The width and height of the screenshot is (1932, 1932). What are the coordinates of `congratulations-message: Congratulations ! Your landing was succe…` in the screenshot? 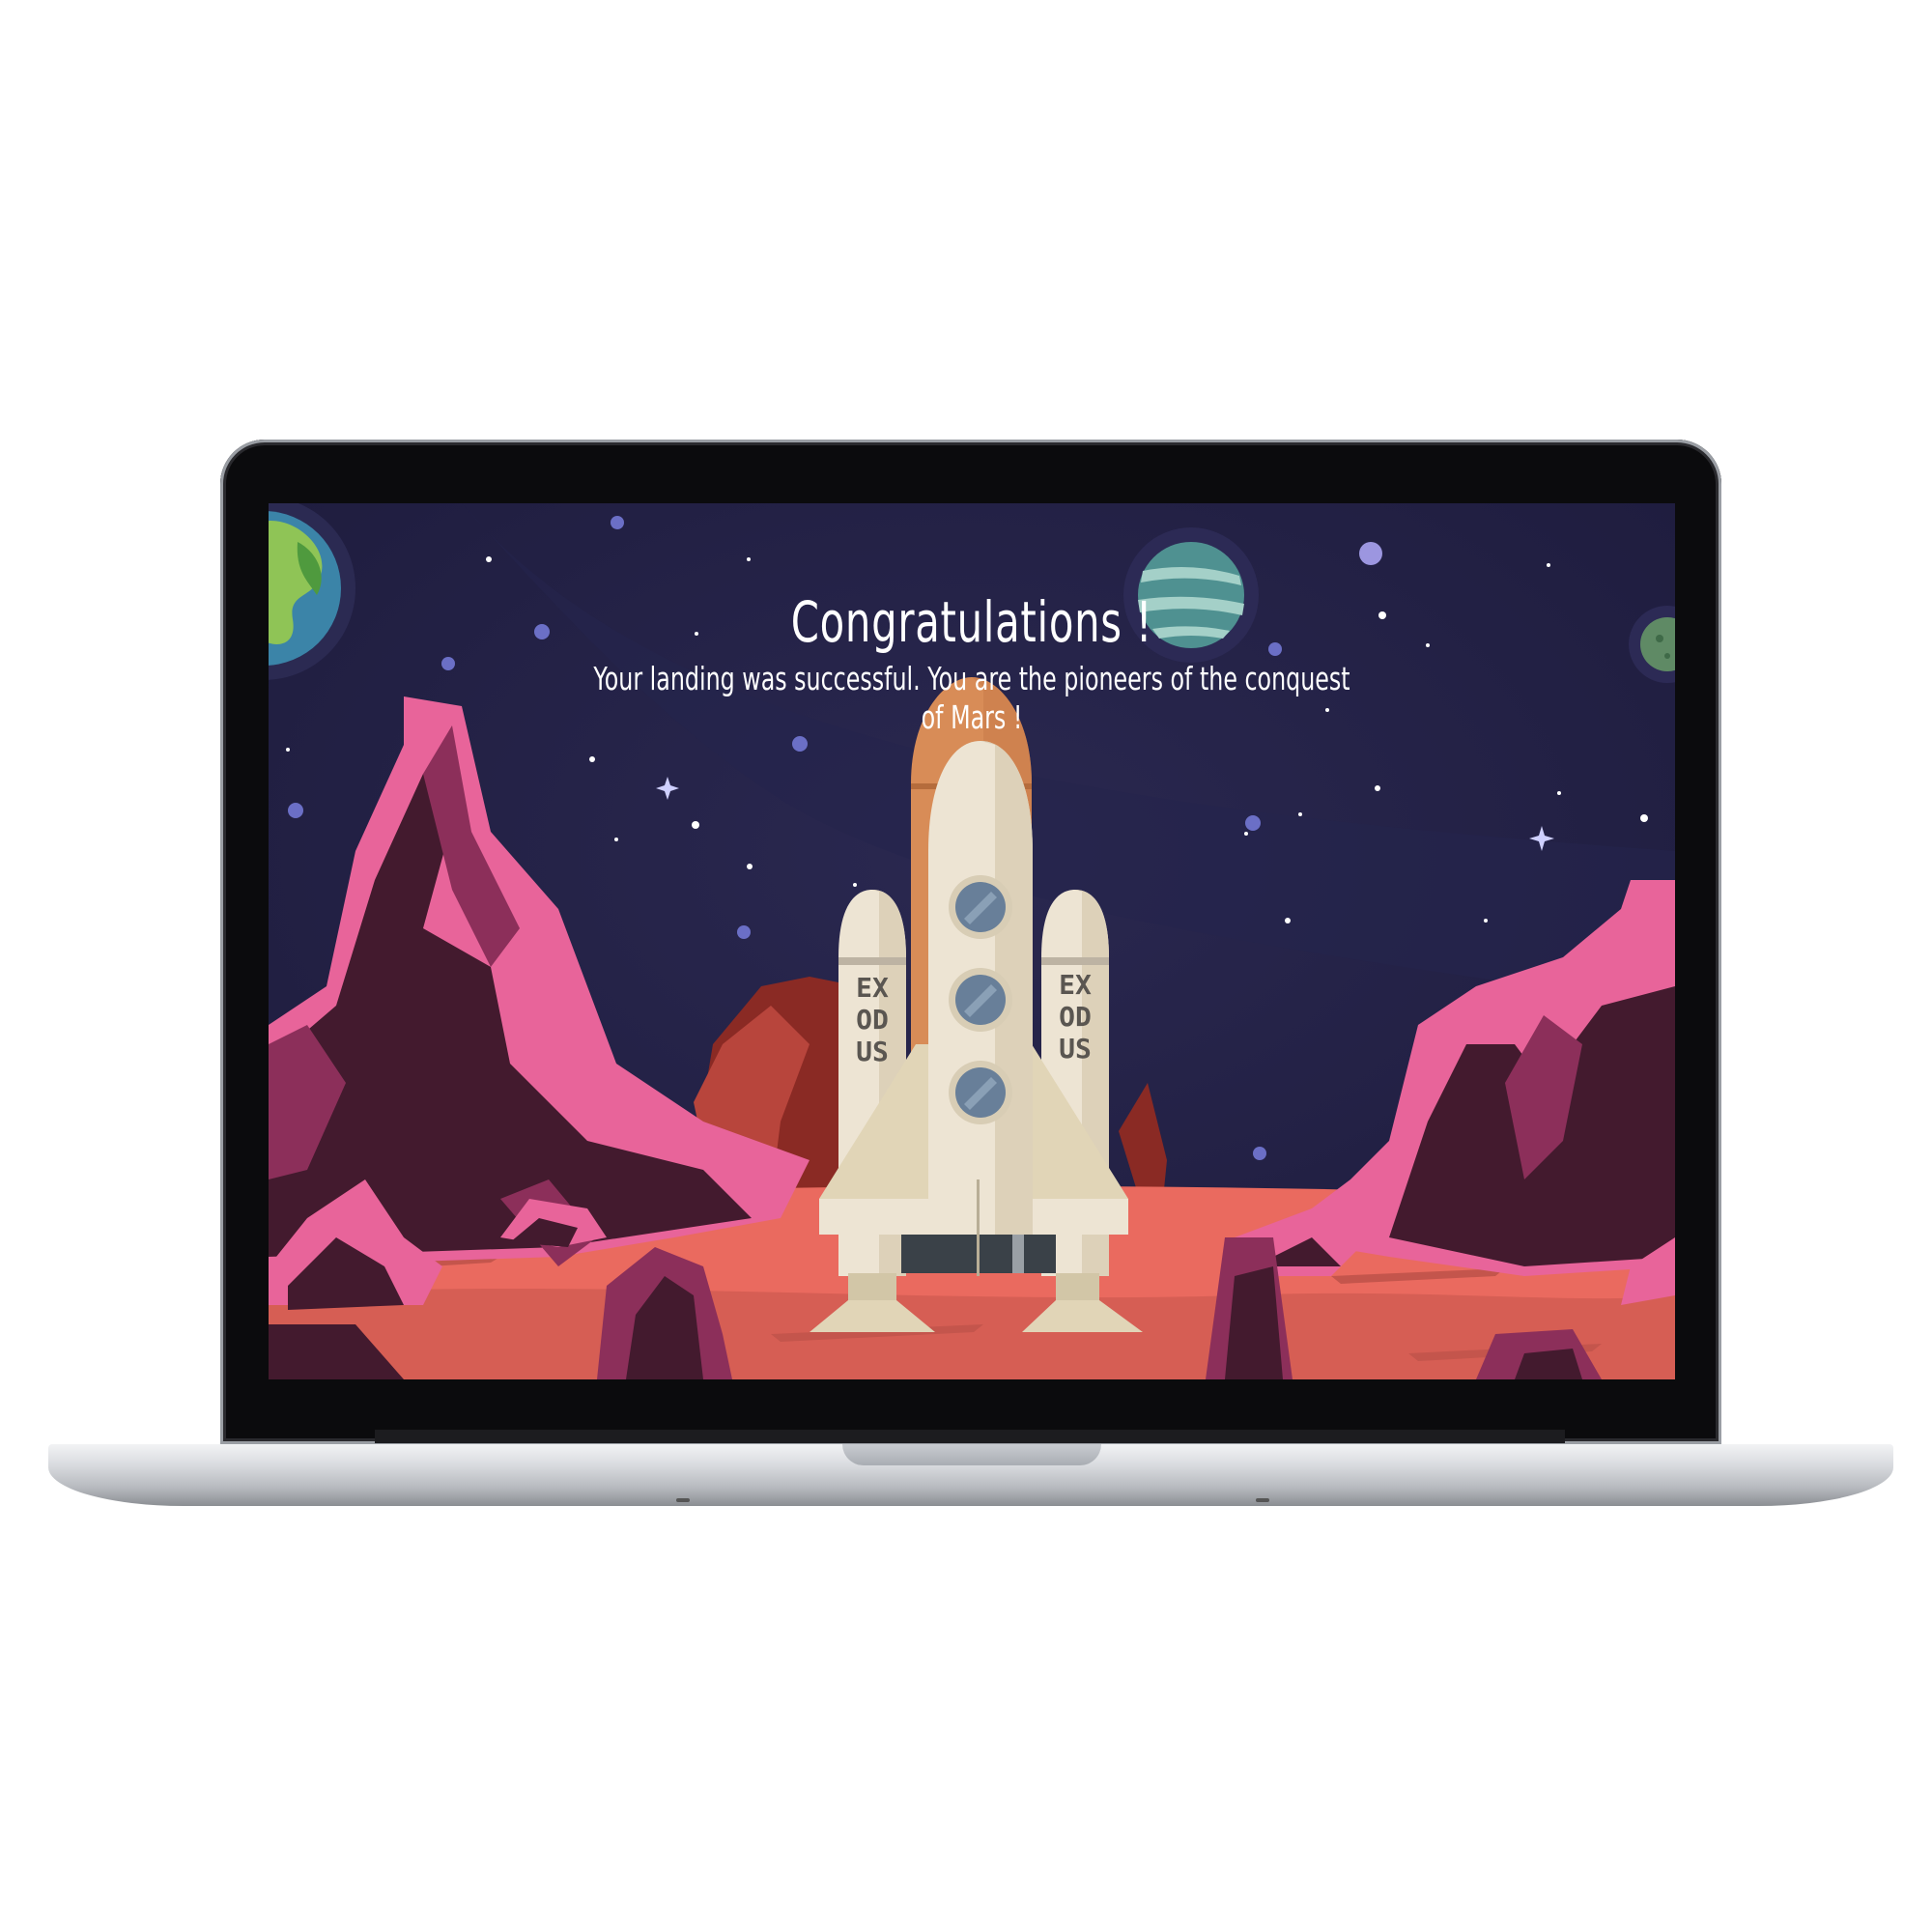 It's located at (972, 663).